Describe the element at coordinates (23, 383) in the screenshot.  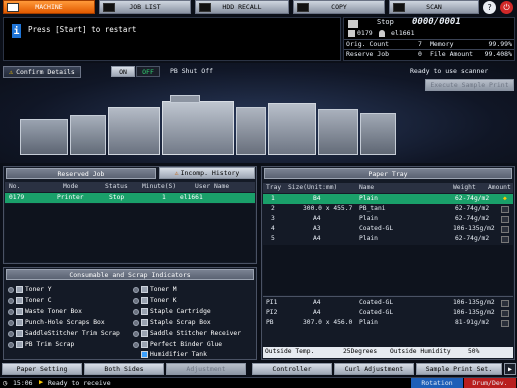
I see `footer-time: 15:06` at that location.